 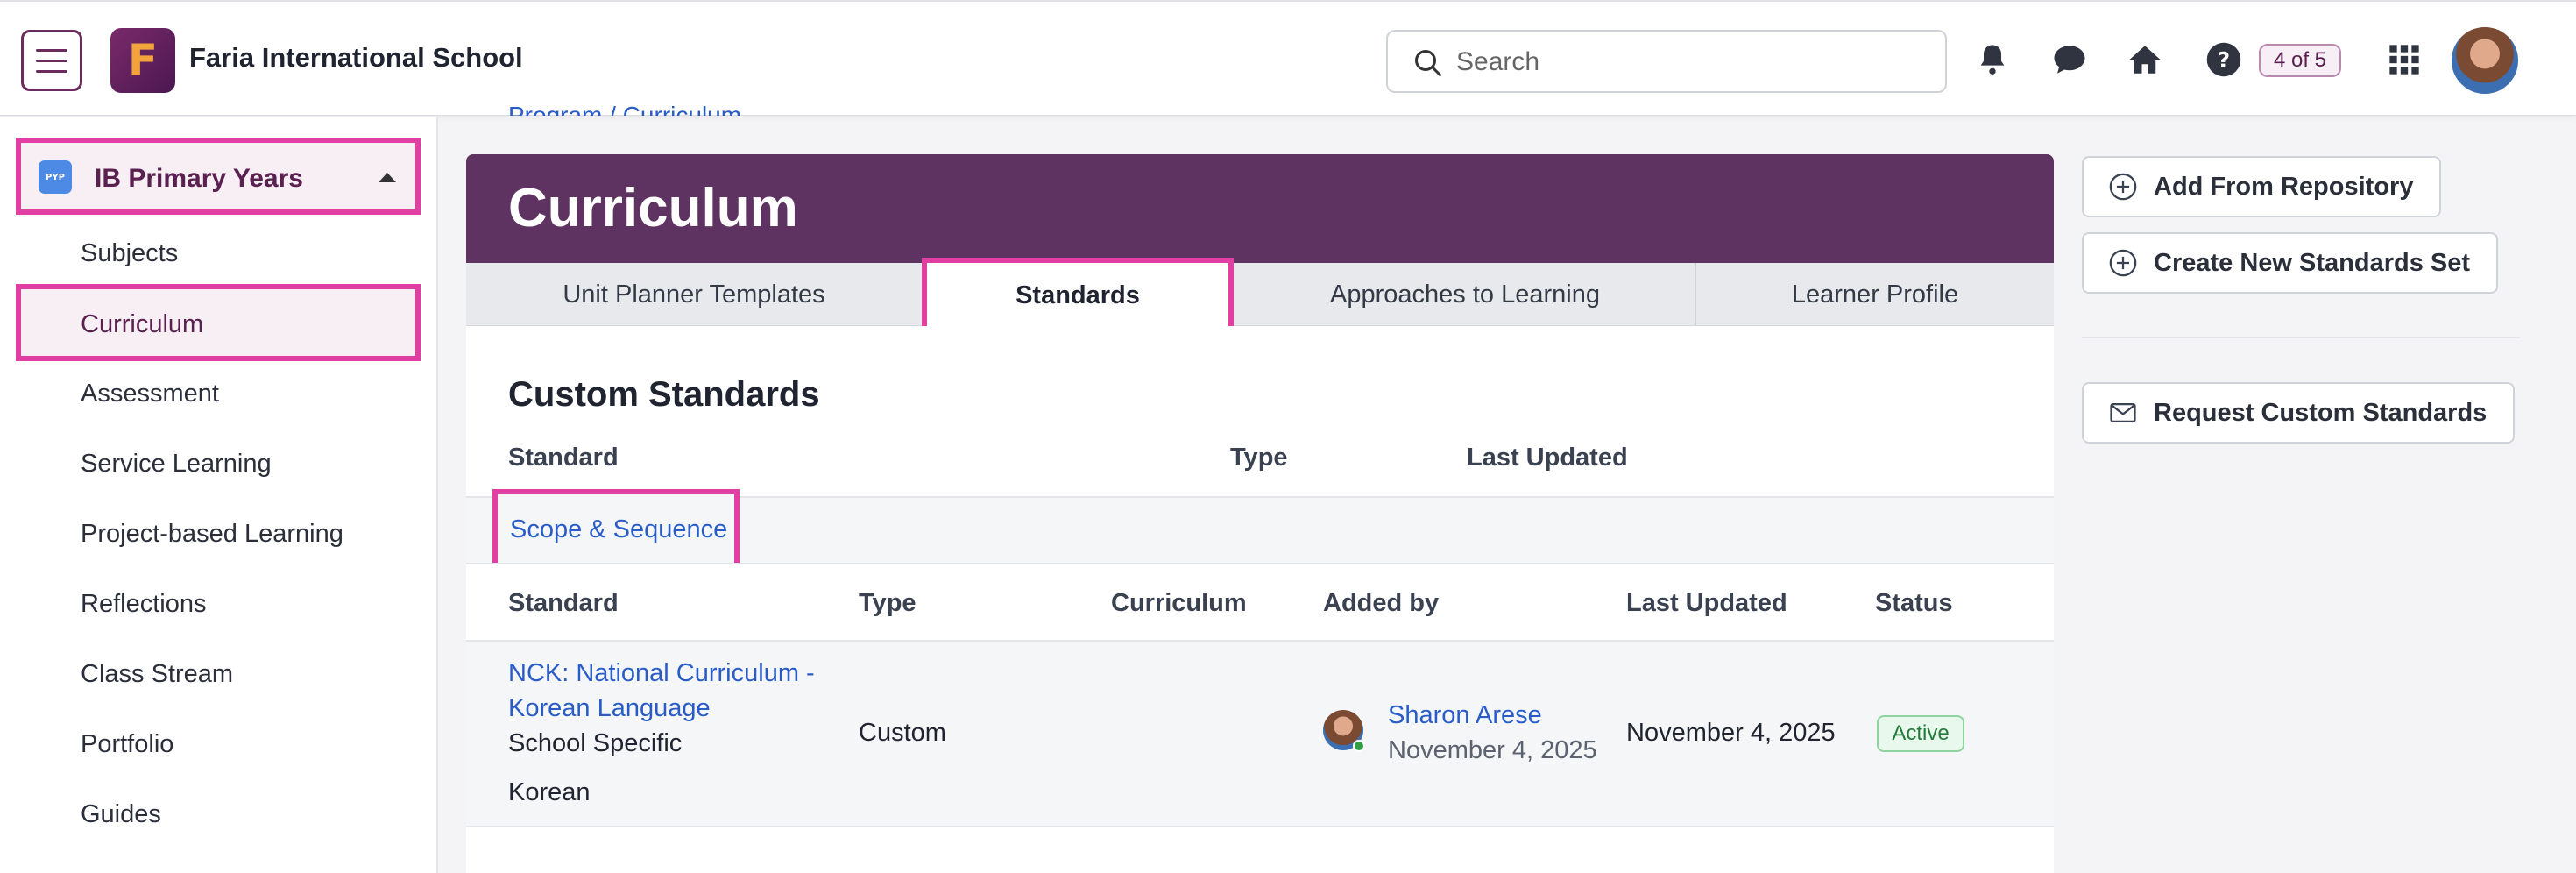 What do you see at coordinates (127, 744) in the screenshot?
I see `sidebar-item-portfolio: Portfolio` at bounding box center [127, 744].